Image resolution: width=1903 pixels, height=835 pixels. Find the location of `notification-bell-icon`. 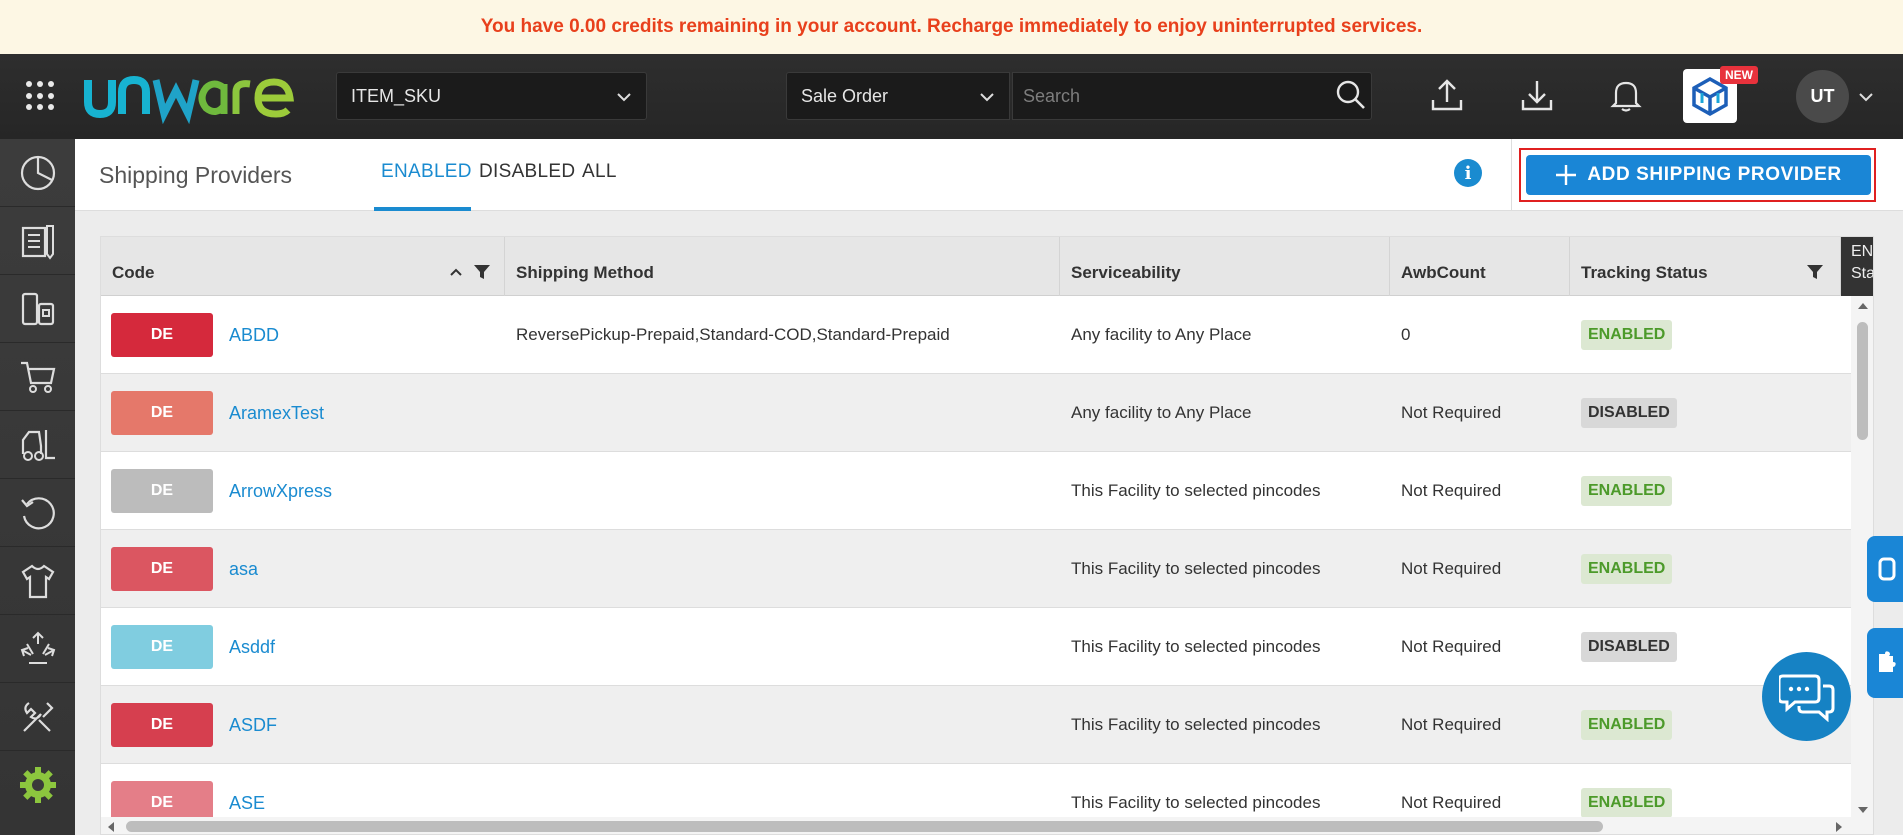

notification-bell-icon is located at coordinates (1626, 95).